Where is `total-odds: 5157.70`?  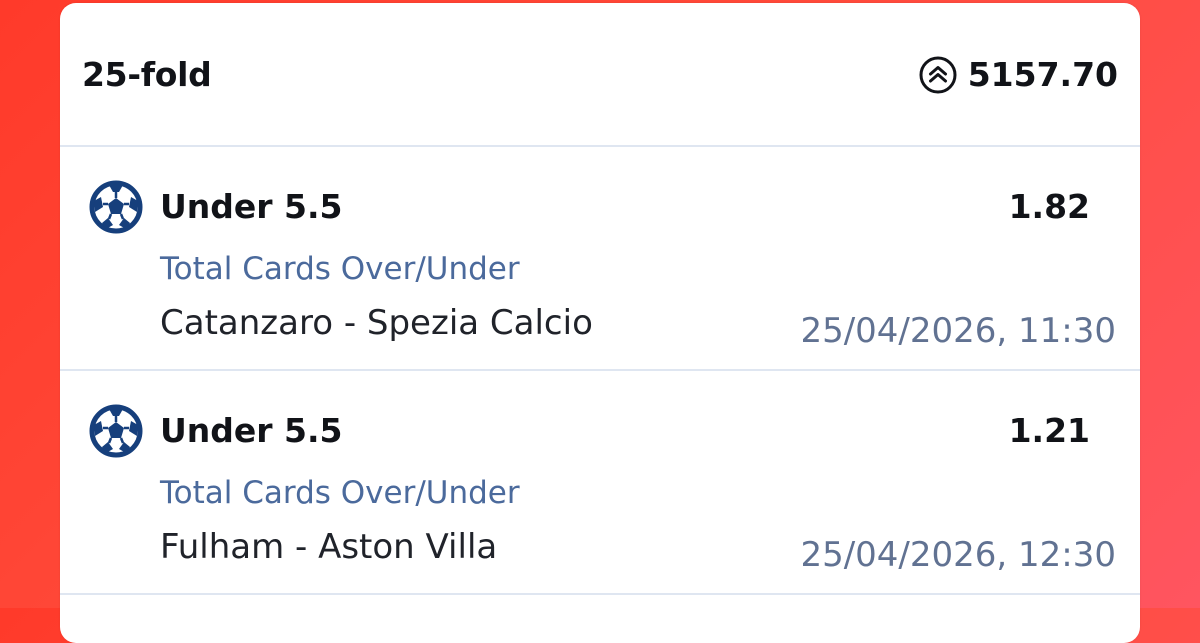
total-odds: 5157.70 is located at coordinates (1042, 74).